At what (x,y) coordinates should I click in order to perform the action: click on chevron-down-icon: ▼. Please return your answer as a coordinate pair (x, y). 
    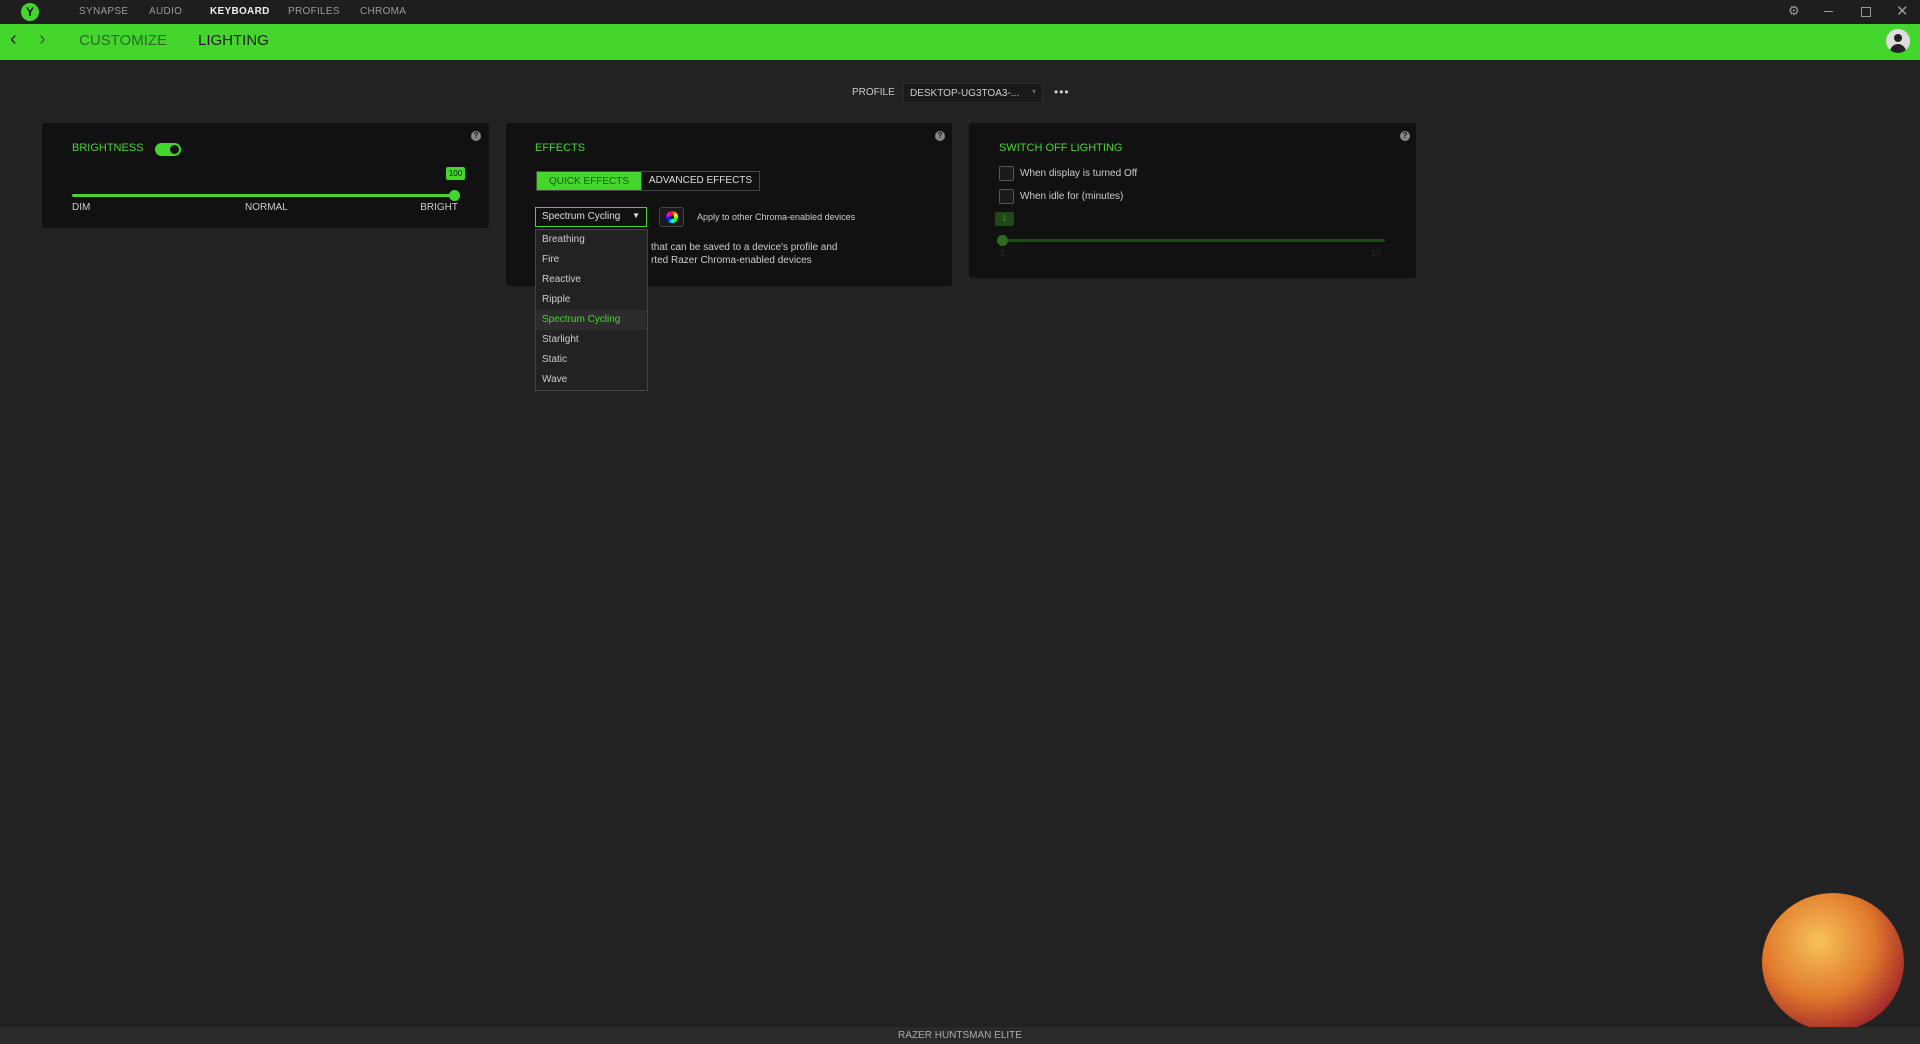
    Looking at the image, I should click on (636, 215).